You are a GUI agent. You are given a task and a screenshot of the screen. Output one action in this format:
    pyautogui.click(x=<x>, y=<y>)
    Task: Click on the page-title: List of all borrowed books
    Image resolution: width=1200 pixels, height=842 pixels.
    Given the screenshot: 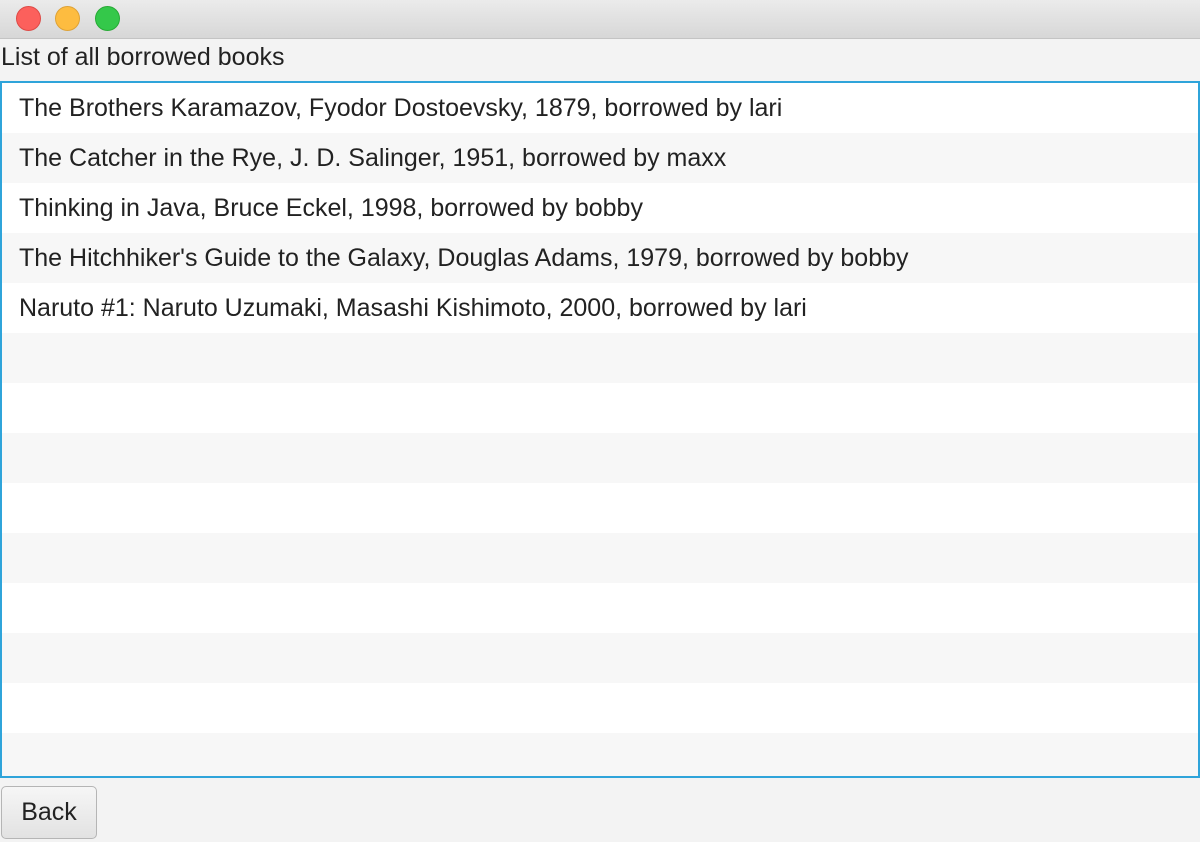 What is the action you would take?
    pyautogui.click(x=143, y=57)
    